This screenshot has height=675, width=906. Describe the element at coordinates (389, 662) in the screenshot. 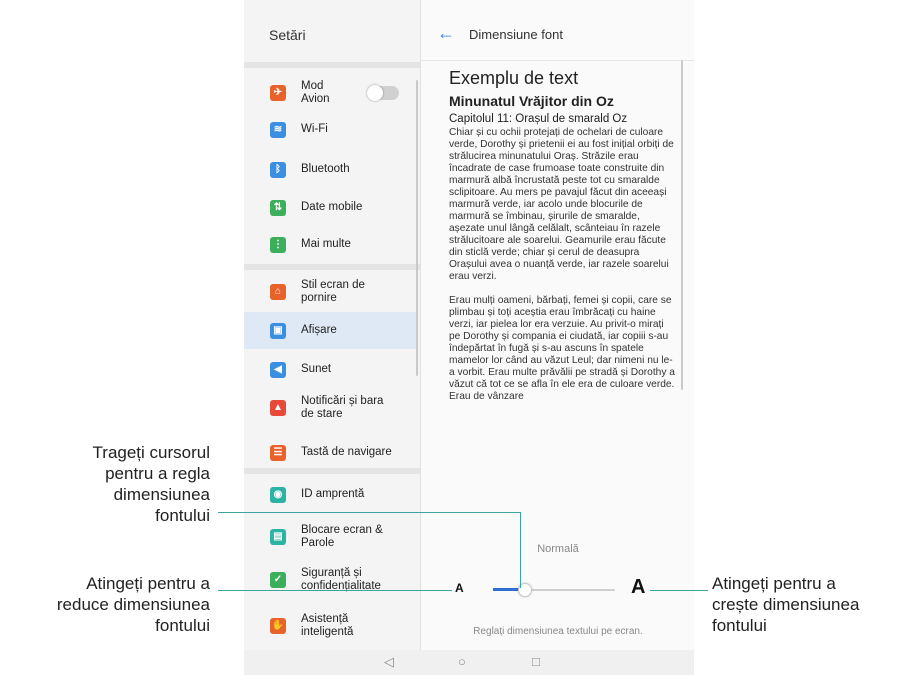

I see `nav-back-icon: ◁` at that location.